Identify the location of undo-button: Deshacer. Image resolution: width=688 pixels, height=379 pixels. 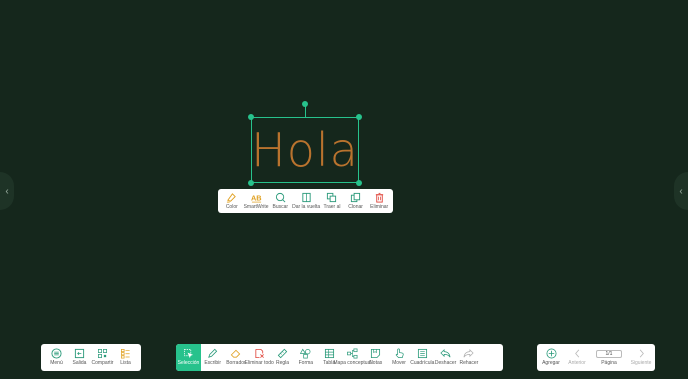
(445, 357).